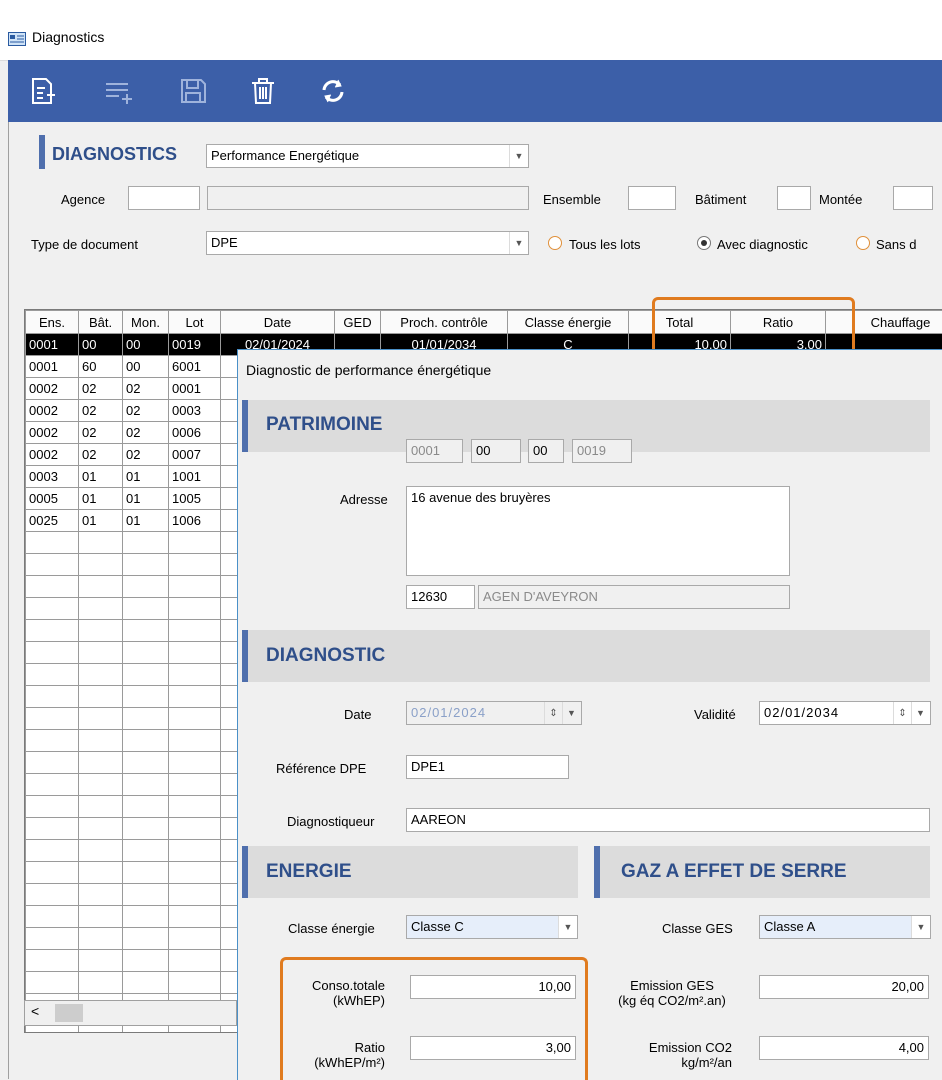 This screenshot has height=1080, width=942. What do you see at coordinates (845, 927) in the screenshot?
I see `classe-ges-select: Classe A ▼` at bounding box center [845, 927].